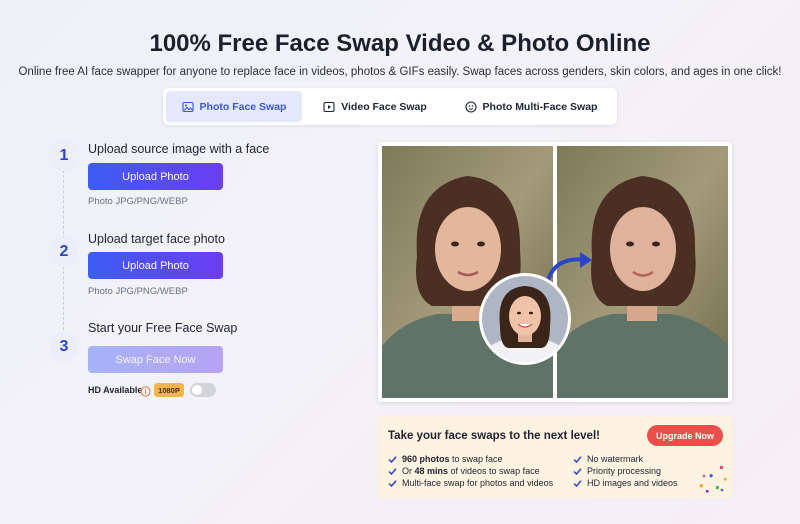 Image resolution: width=800 pixels, height=524 pixels. Describe the element at coordinates (138, 291) in the screenshot. I see `target-format-hint: Photo JPG/PNG/WEBP` at that location.